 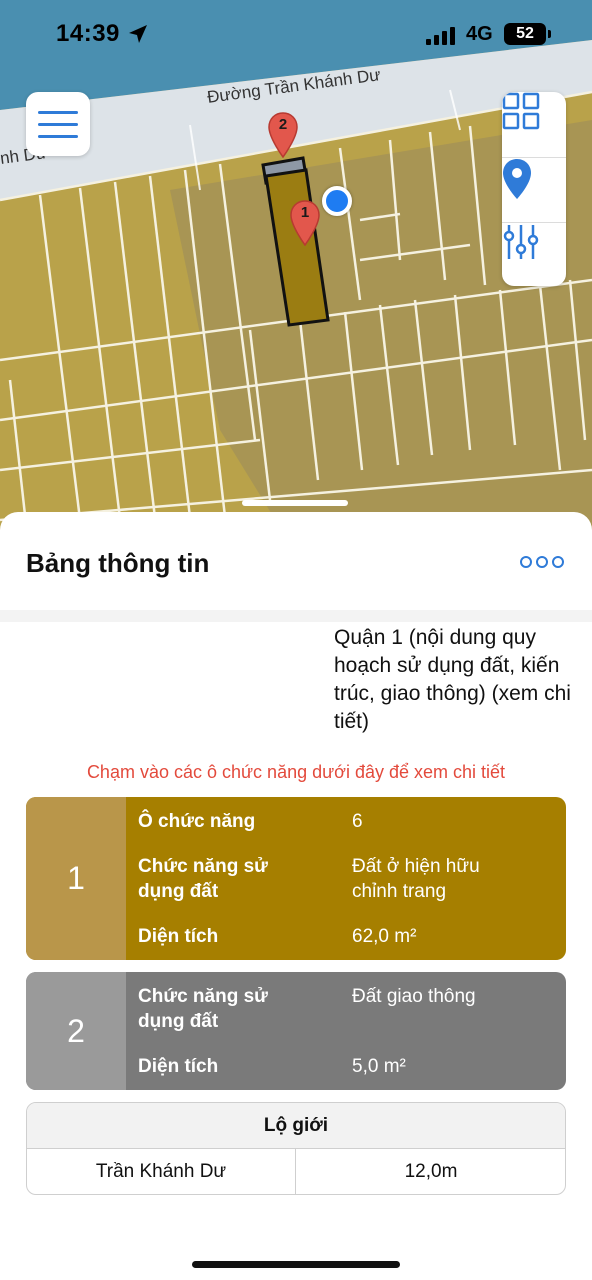 I want to click on status-time: 14:39, so click(x=88, y=33).